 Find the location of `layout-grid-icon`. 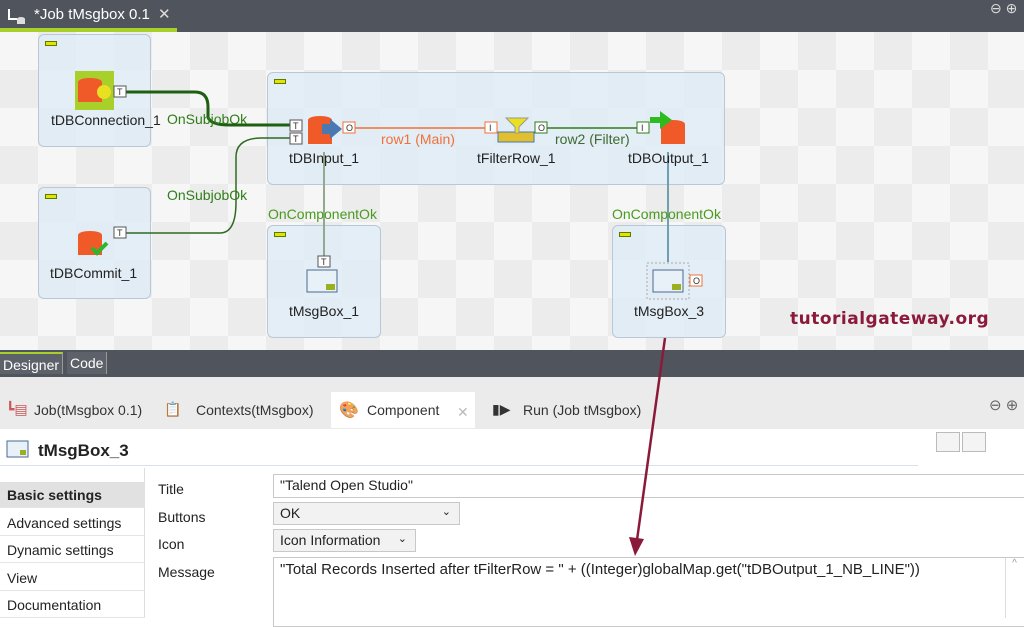

layout-grid-icon is located at coordinates (948, 442).